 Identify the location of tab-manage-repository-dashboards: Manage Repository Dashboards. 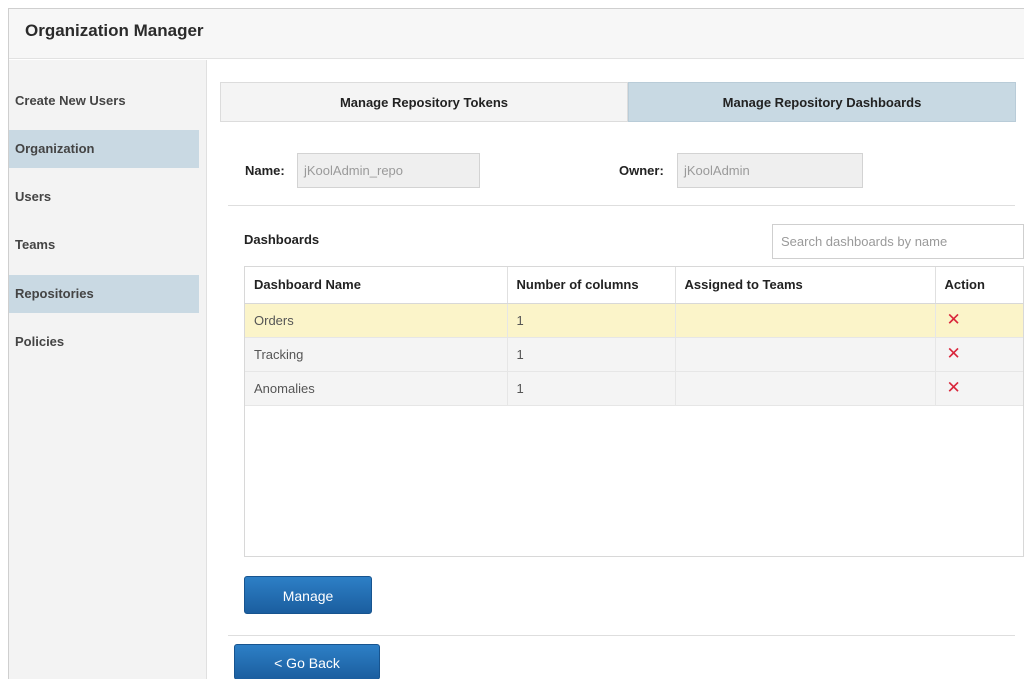
(822, 102).